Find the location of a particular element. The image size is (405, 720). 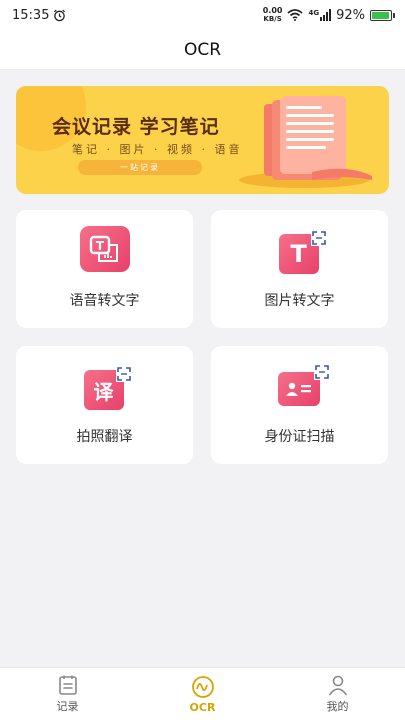

feature-label: 拍照翻译 is located at coordinates (104, 437).